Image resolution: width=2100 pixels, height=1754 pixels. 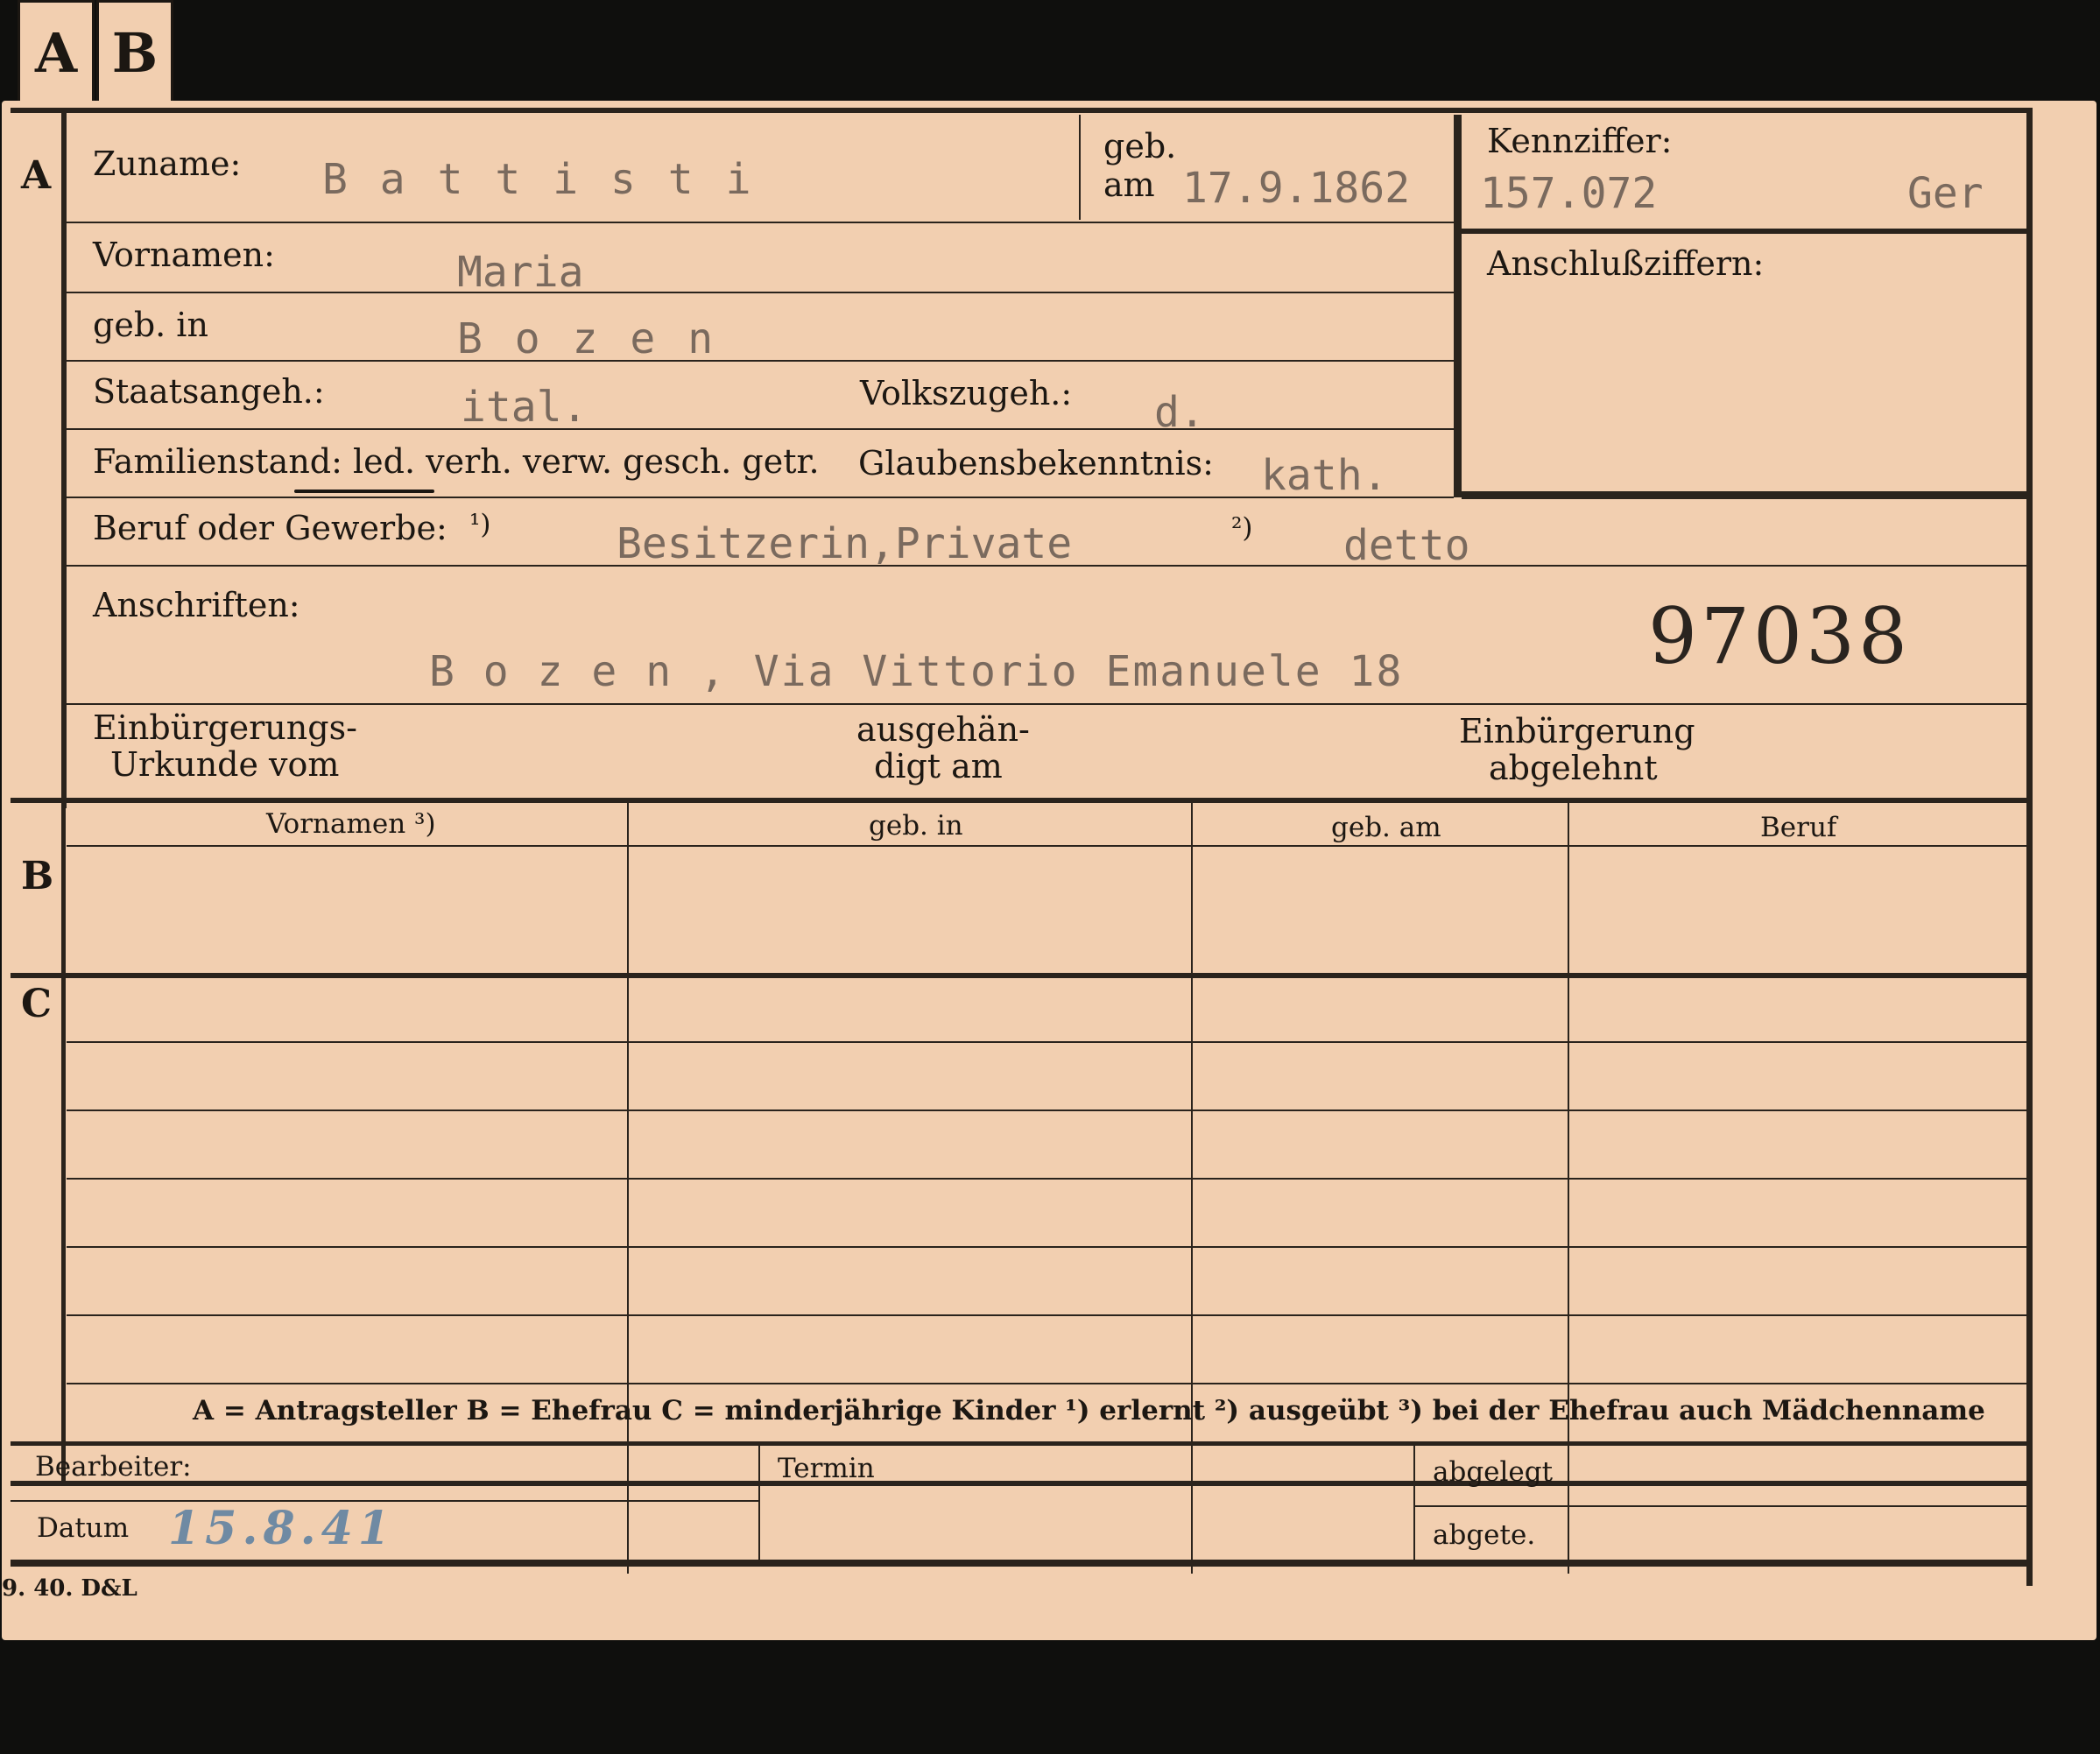 What do you see at coordinates (1140, 146) in the screenshot?
I see `geb-label: geb.` at bounding box center [1140, 146].